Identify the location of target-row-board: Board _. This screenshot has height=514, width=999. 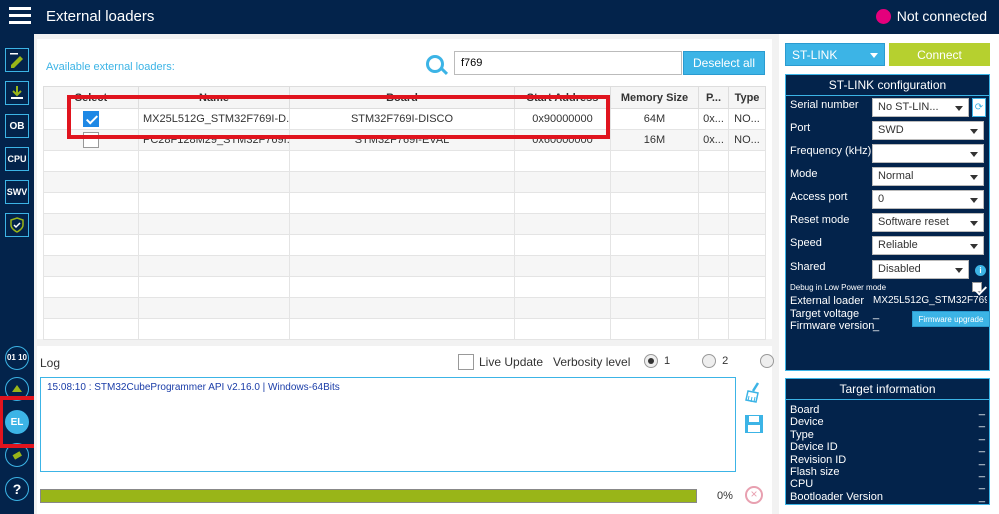
(887, 410).